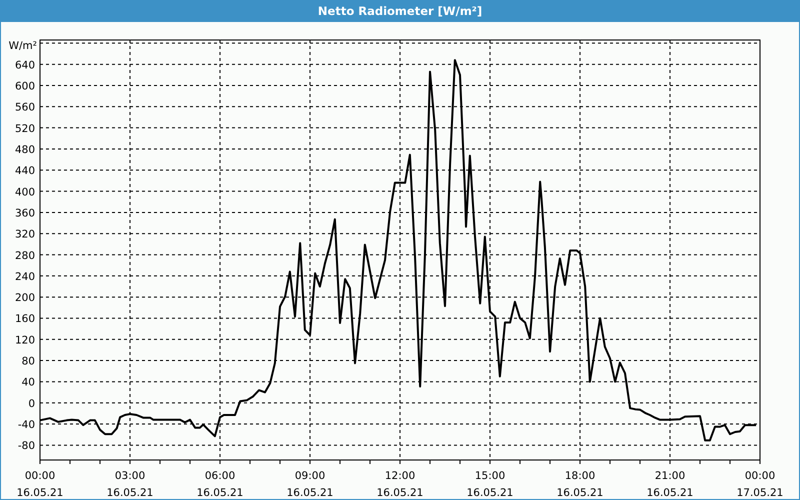 This screenshot has height=500, width=800. What do you see at coordinates (24, 319) in the screenshot?
I see `y-tick-label: 160` at bounding box center [24, 319].